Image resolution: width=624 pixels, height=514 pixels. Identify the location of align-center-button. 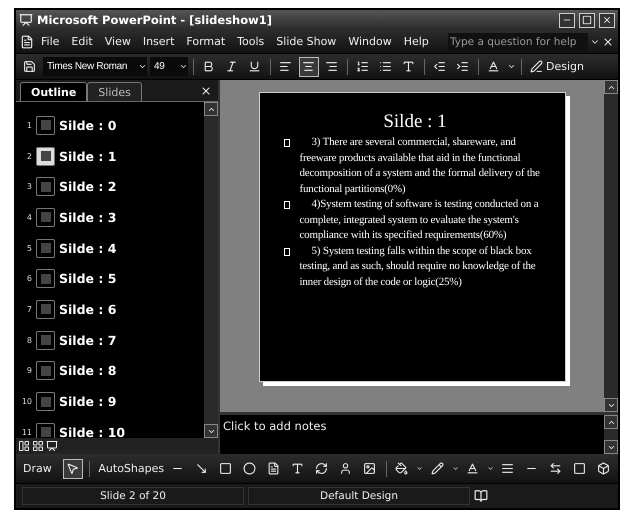
(309, 66).